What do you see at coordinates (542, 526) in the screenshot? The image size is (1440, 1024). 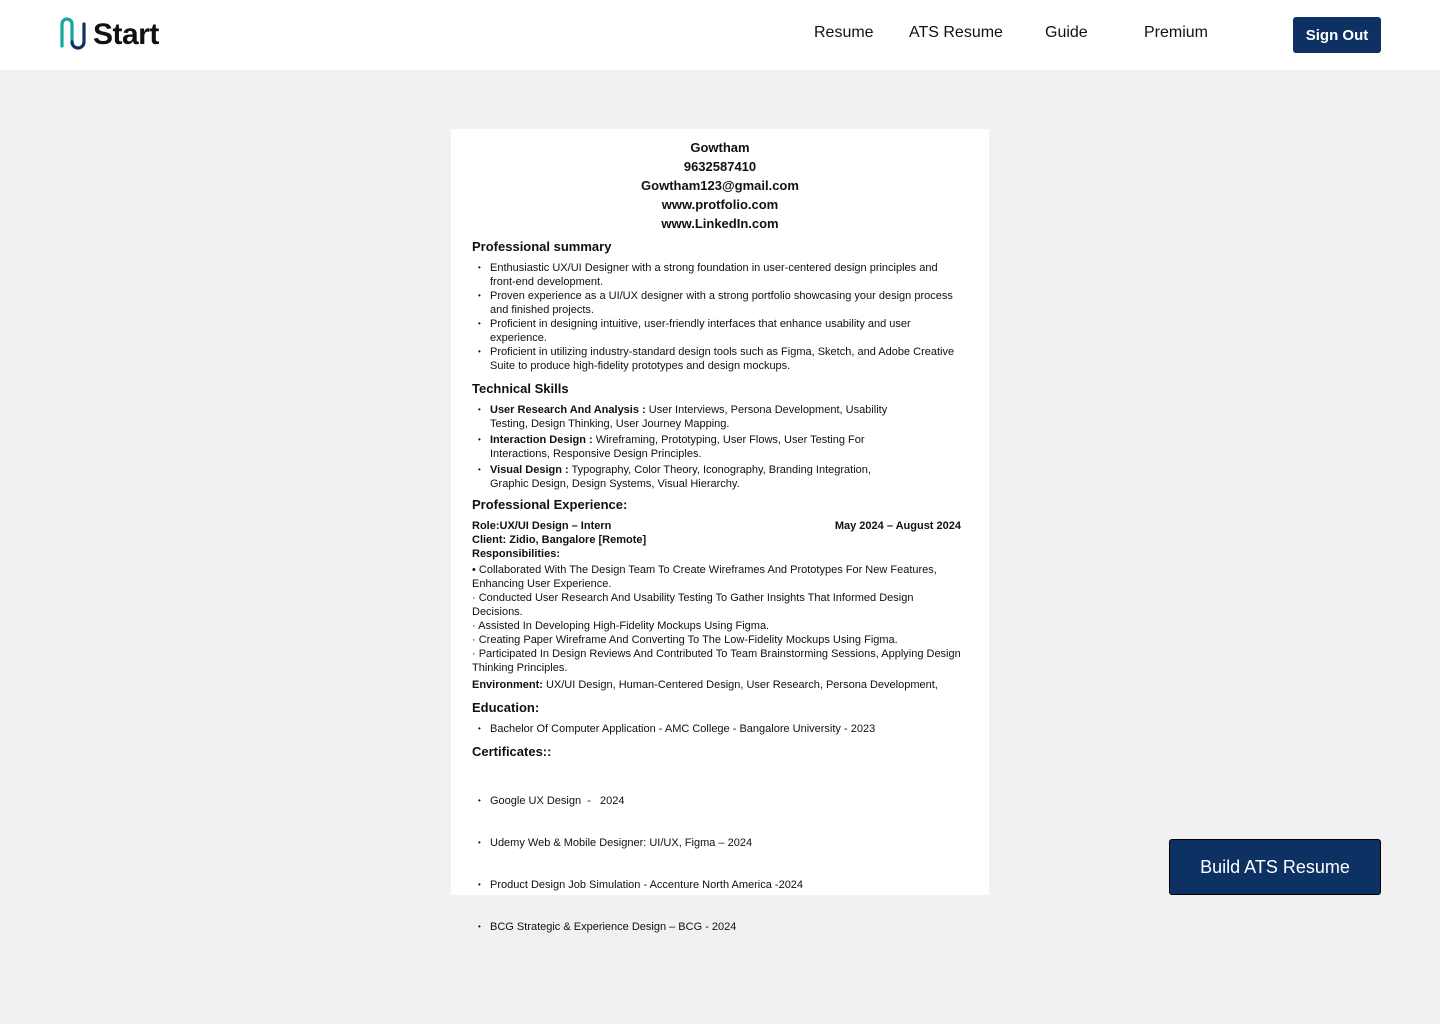 I see `experience-role: Role:UX/UI Design – Intern` at bounding box center [542, 526].